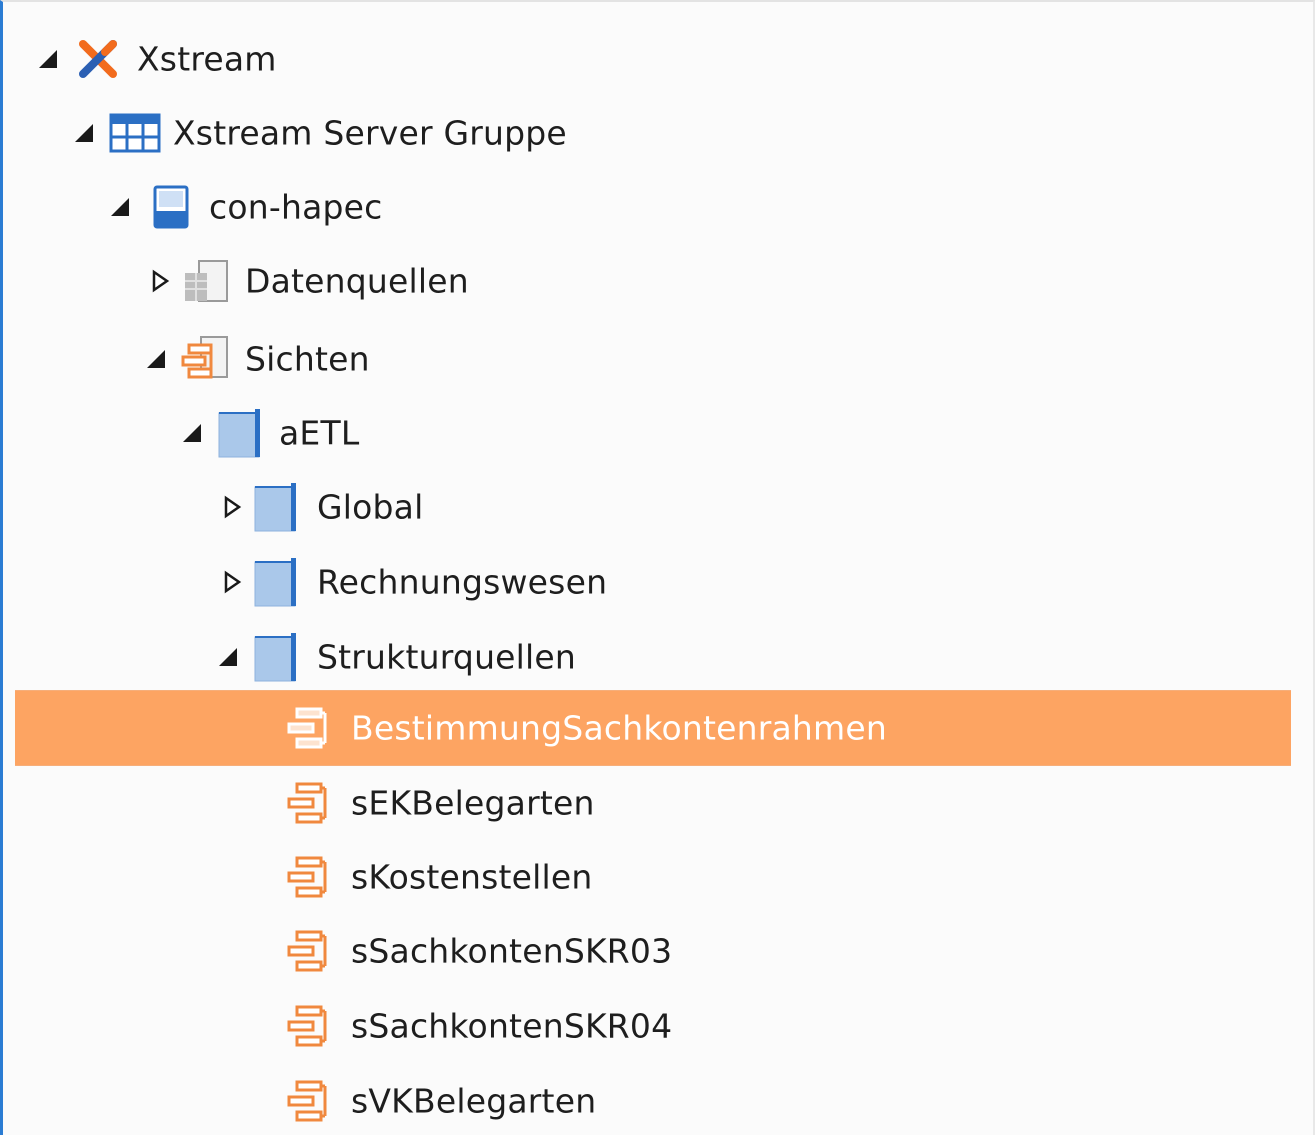  I want to click on tree-node-sichten: Sichten, so click(647, 359).